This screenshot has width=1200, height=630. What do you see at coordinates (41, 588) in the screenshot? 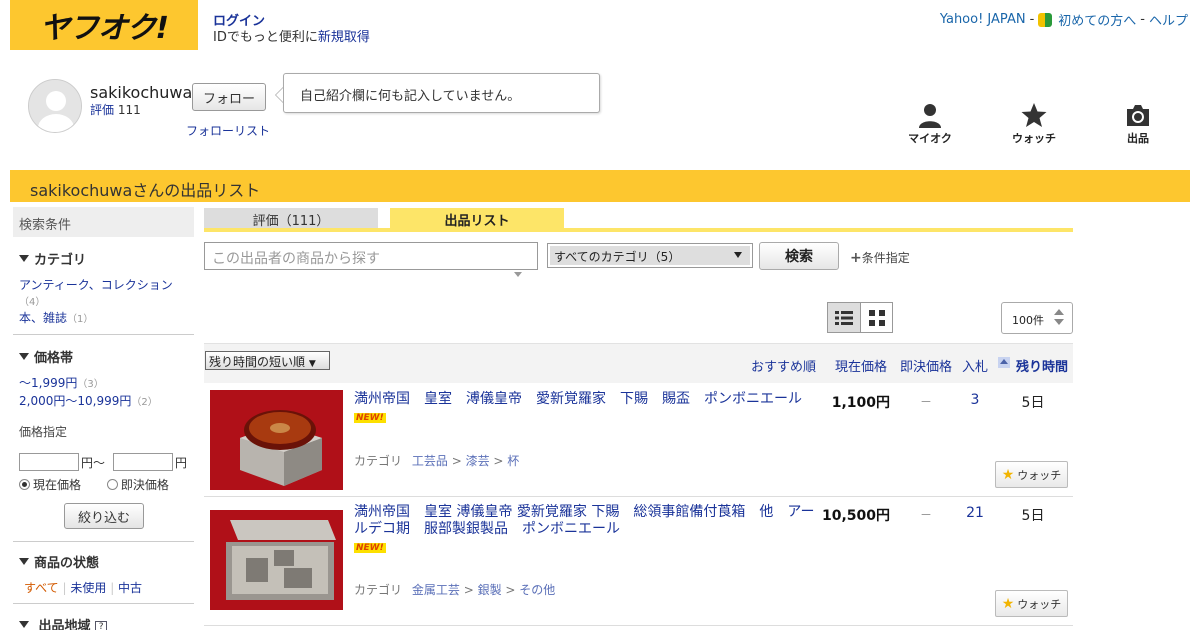
I see `condition-all: すべて` at bounding box center [41, 588].